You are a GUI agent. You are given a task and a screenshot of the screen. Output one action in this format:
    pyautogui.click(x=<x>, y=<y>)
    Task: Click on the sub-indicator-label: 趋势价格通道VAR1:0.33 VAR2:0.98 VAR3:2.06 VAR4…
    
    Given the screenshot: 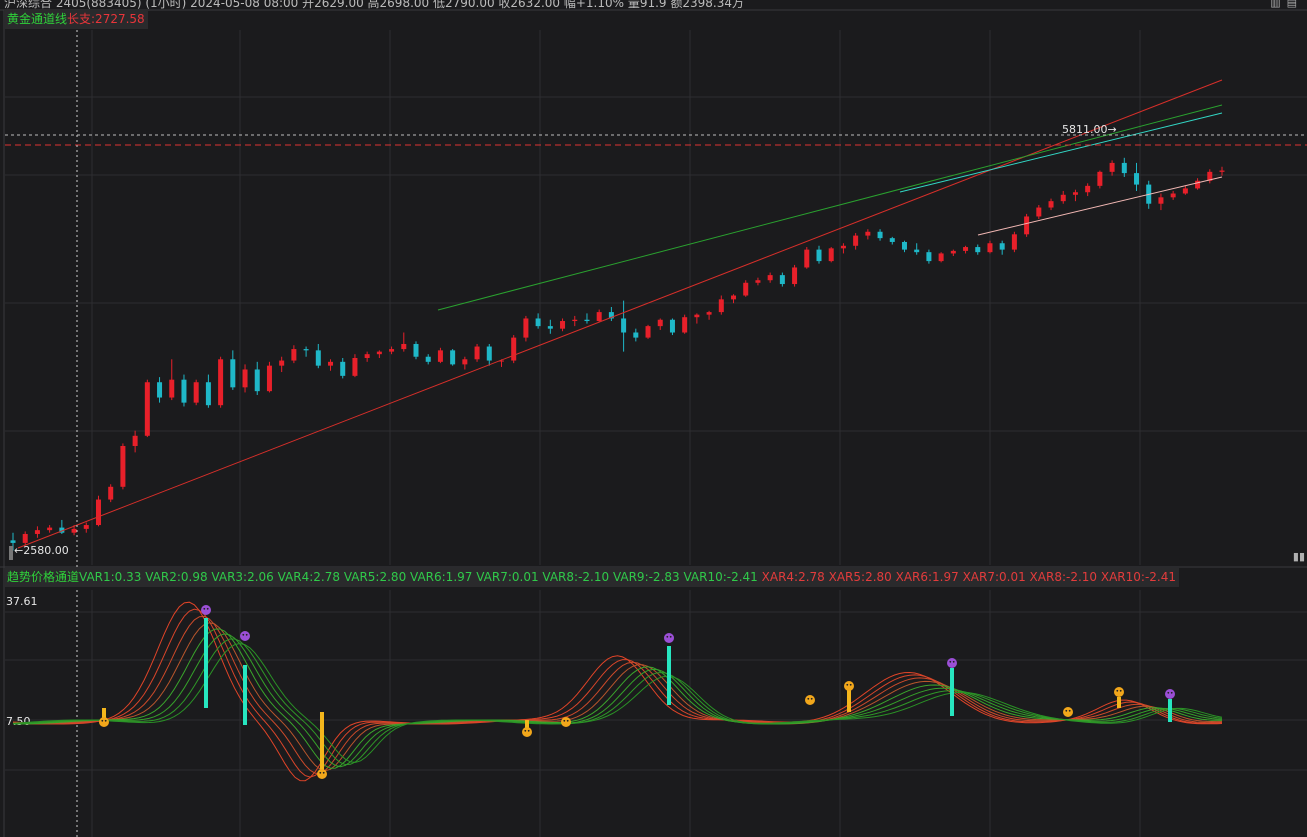 What is the action you would take?
    pyautogui.click(x=591, y=577)
    